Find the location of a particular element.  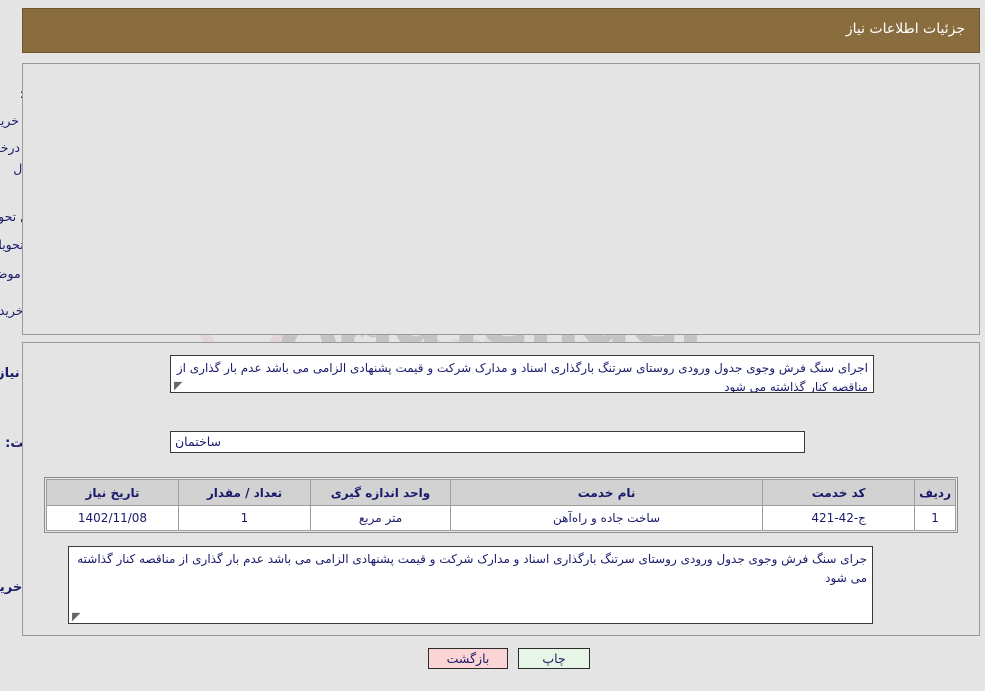

th-unit: واحد اندازه گیری is located at coordinates (380, 492).